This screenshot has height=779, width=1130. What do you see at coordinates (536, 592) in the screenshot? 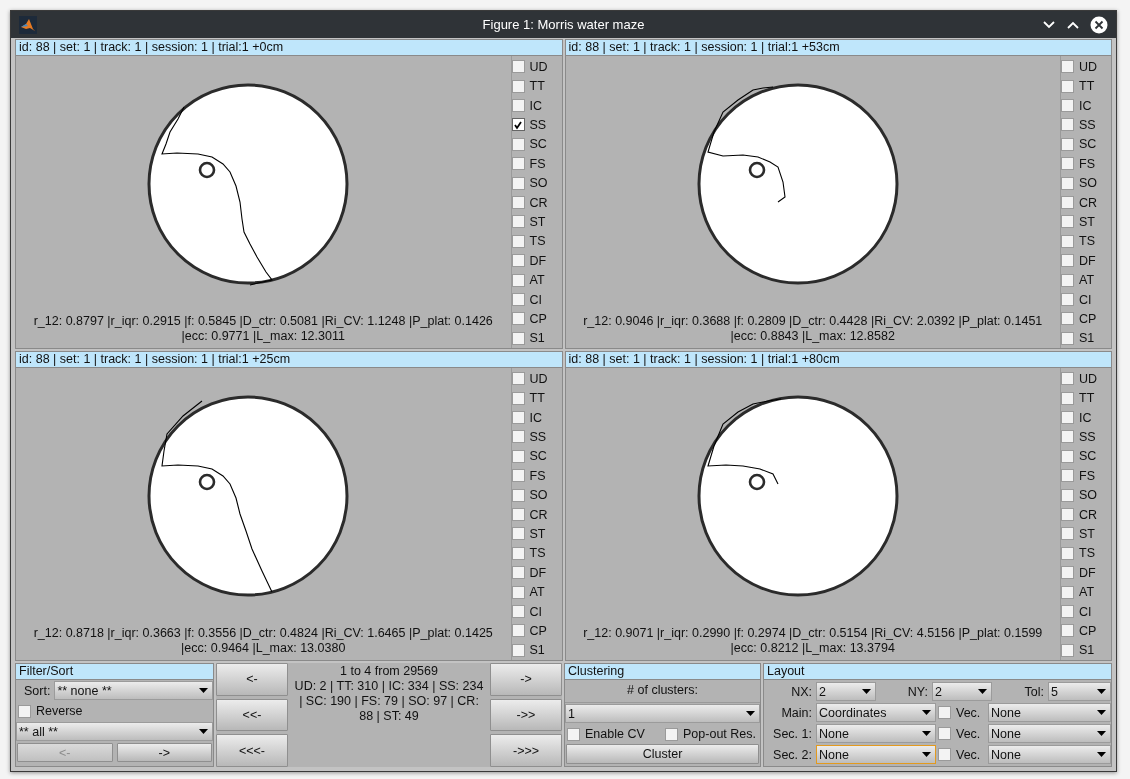
I see `category-checkbox: AT` at bounding box center [536, 592].